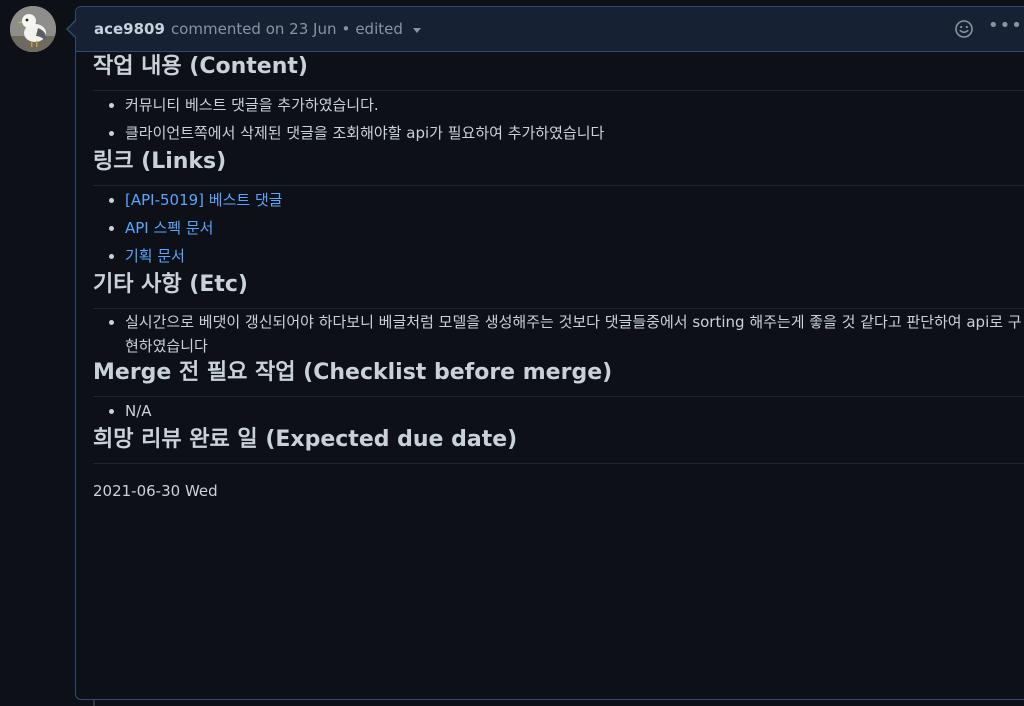 This screenshot has height=706, width=1024. I want to click on edited-label: edited, so click(379, 29).